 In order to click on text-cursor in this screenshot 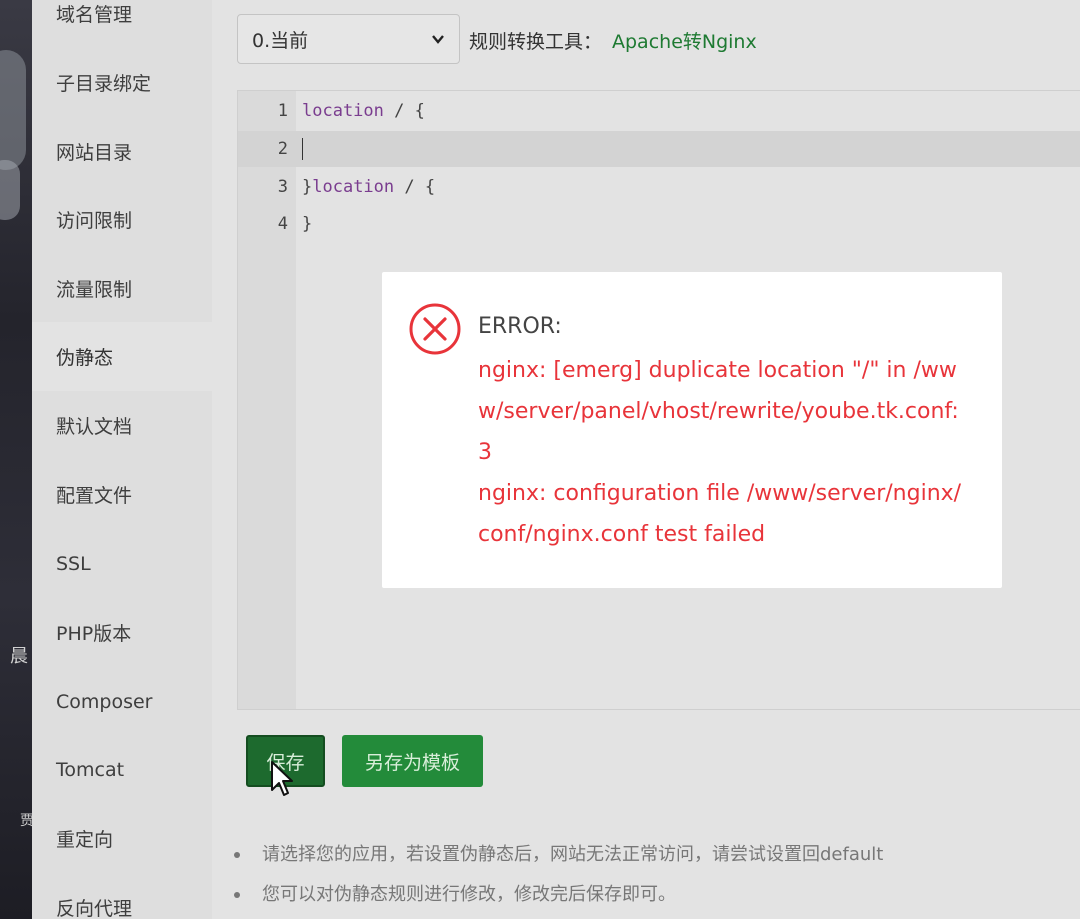, I will do `click(302, 149)`.